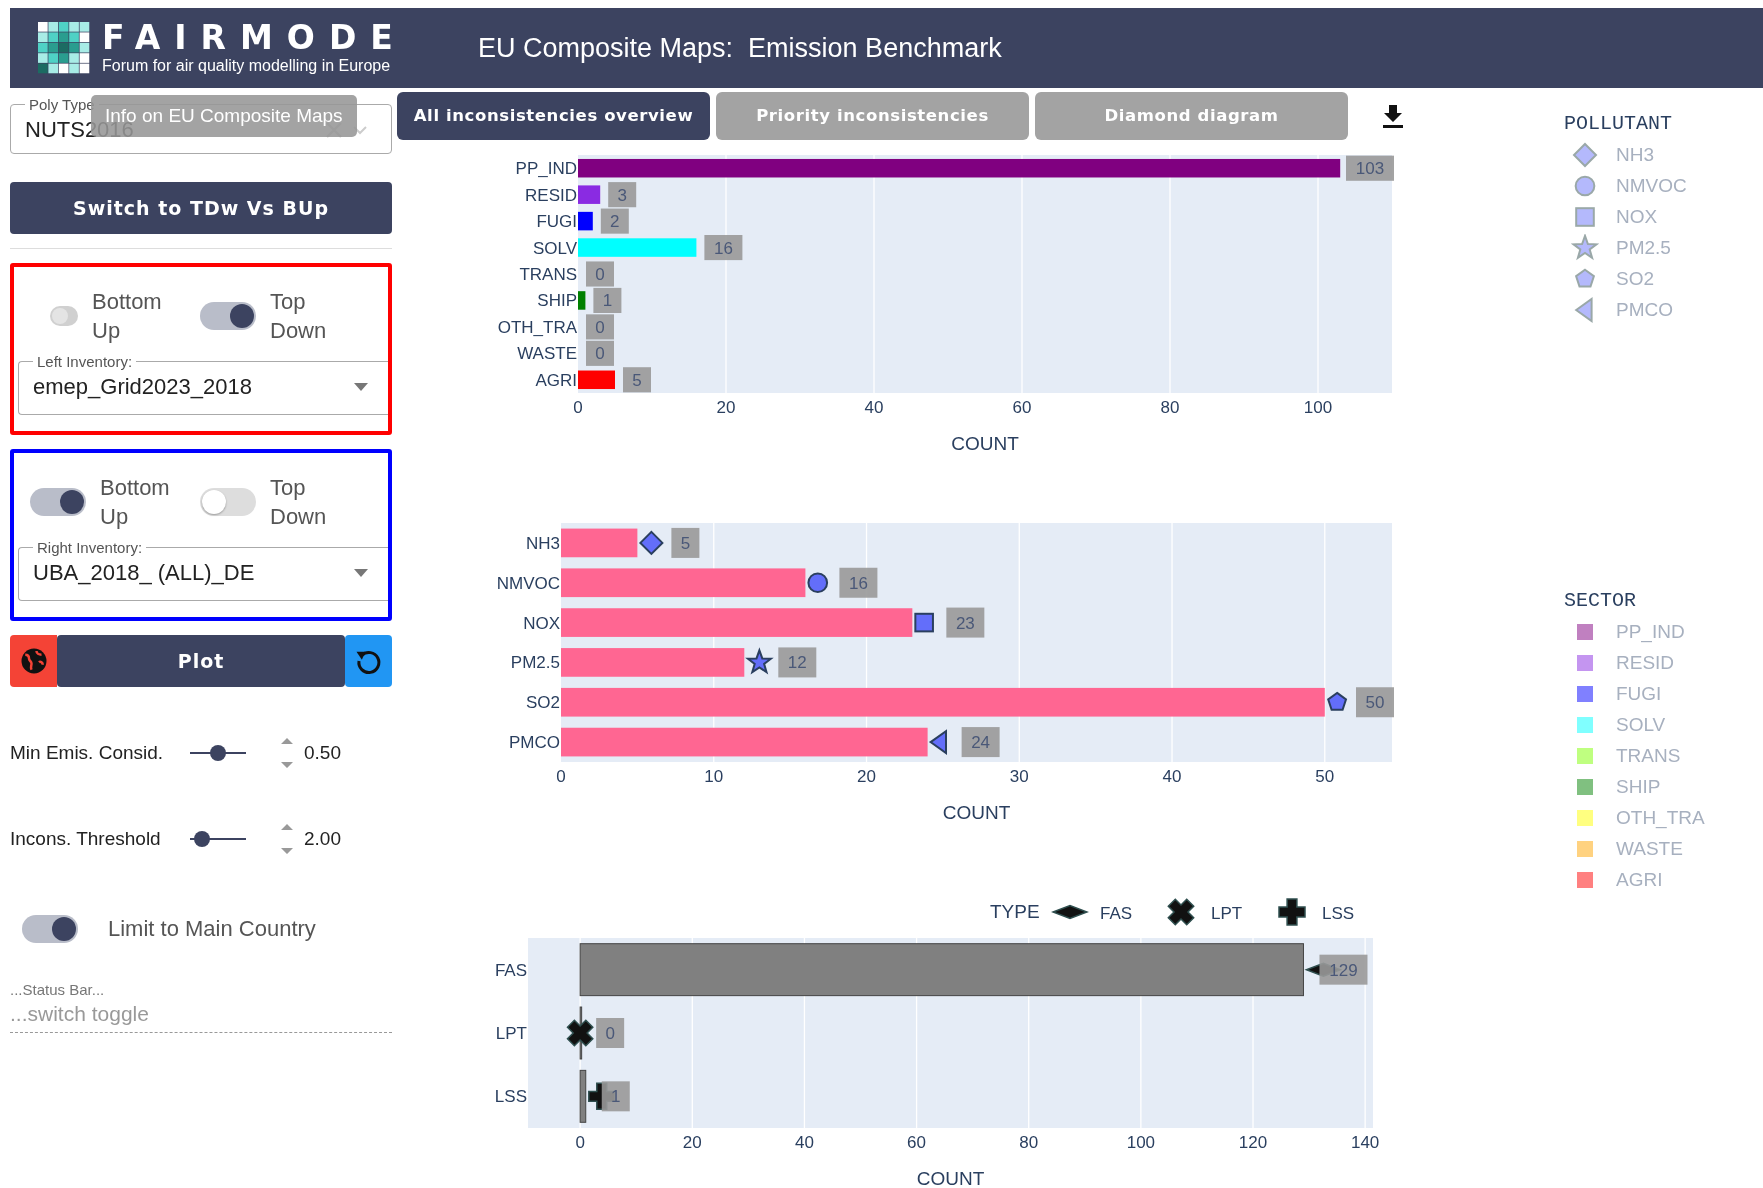 This screenshot has width=1763, height=1188. I want to click on triangle-icon, so click(1583, 309).